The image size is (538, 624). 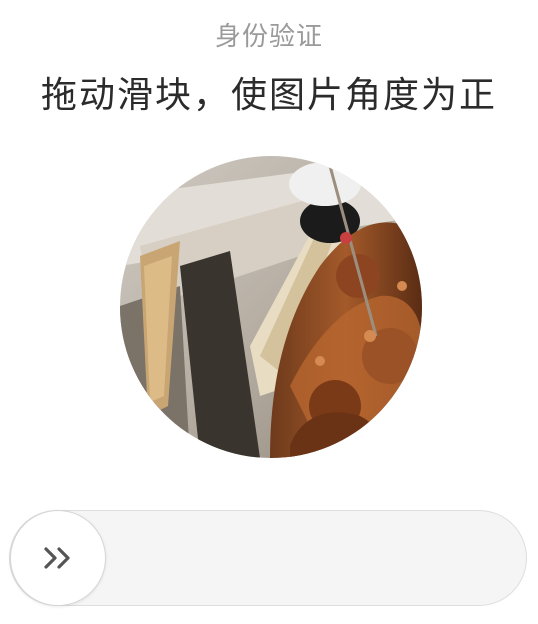 I want to click on slider-handle, so click(x=58, y=558).